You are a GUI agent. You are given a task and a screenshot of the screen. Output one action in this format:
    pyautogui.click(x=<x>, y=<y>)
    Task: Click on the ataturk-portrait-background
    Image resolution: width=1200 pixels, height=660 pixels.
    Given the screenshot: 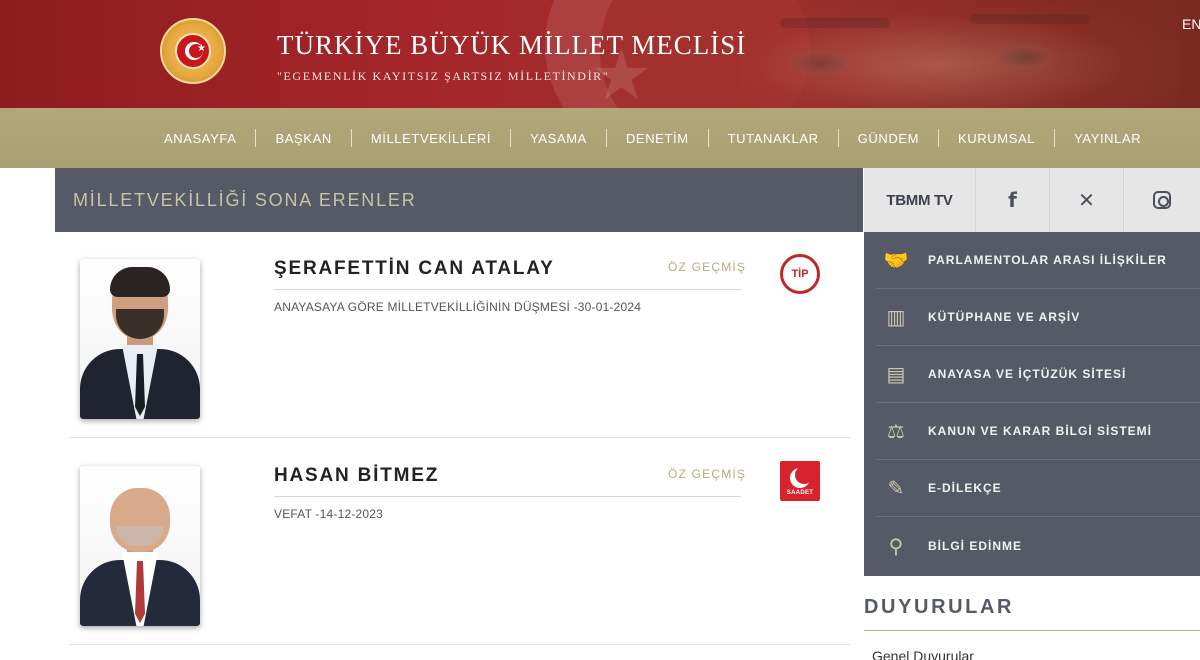 What is the action you would take?
    pyautogui.click(x=960, y=54)
    